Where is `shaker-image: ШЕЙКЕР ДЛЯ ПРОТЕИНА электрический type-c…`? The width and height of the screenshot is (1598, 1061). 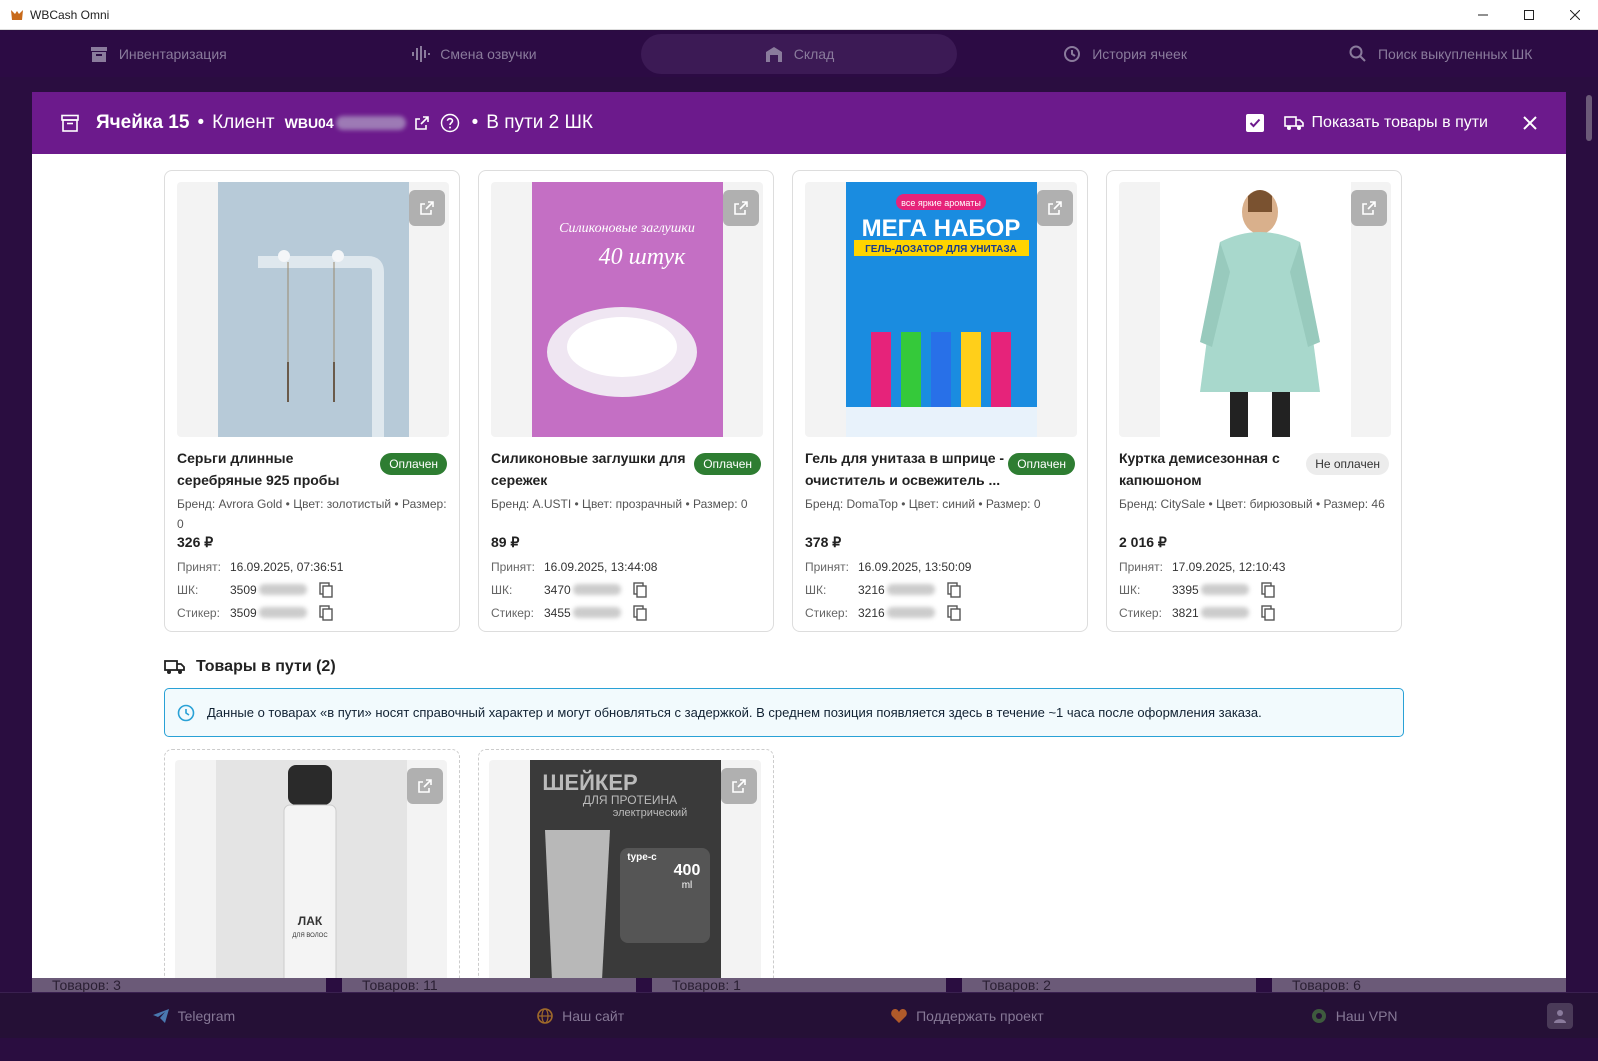
shaker-image: ШЕЙКЕР ДЛЯ ПРОТЕИНА электрический type-c… is located at coordinates (625, 869).